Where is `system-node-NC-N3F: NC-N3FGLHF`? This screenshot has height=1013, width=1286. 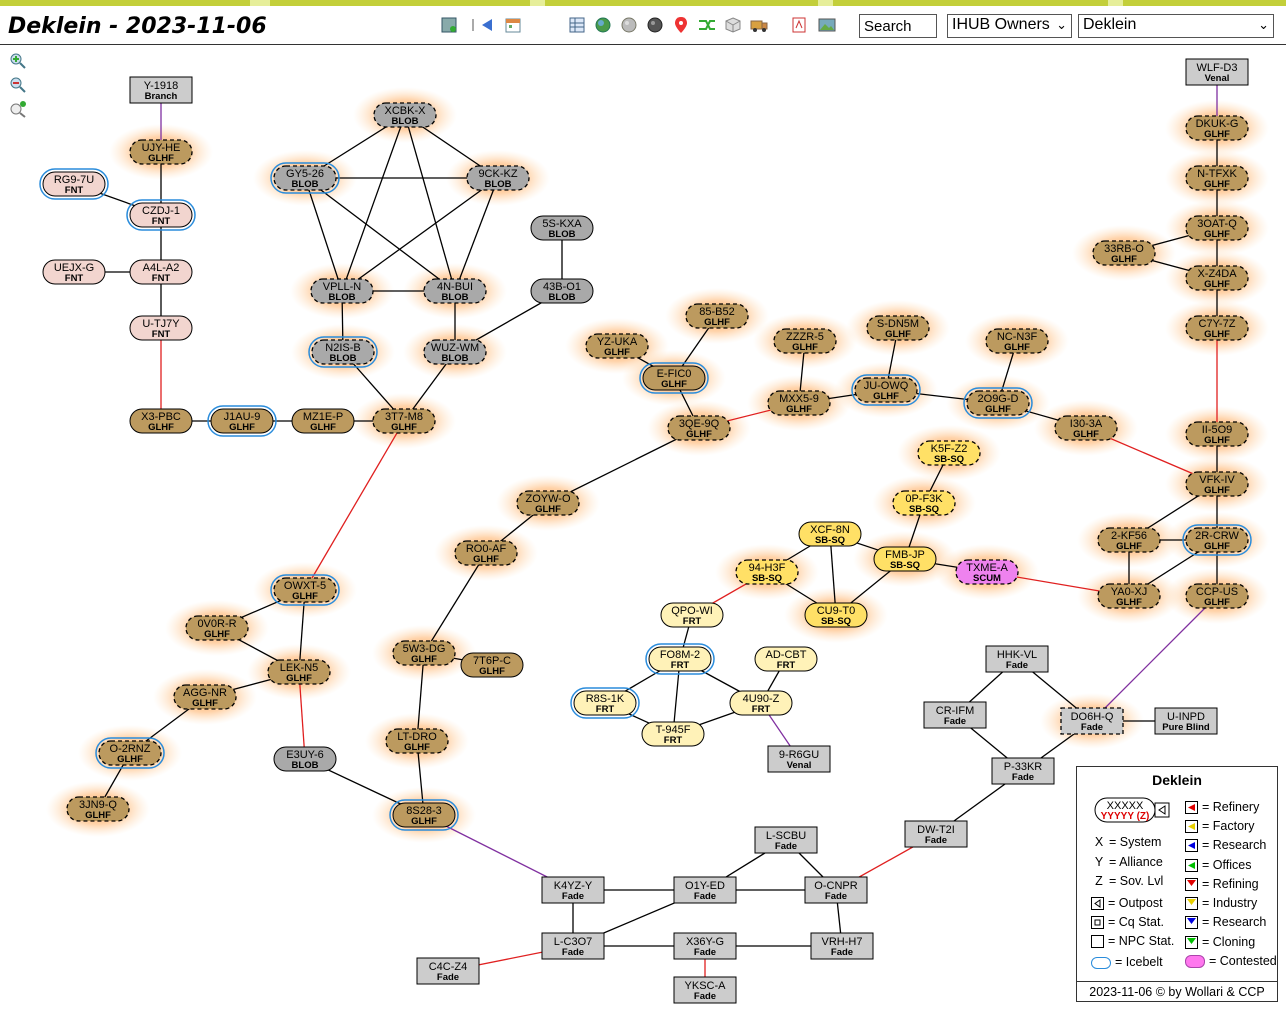 system-node-NC-N3F: NC-N3FGLHF is located at coordinates (1017, 341).